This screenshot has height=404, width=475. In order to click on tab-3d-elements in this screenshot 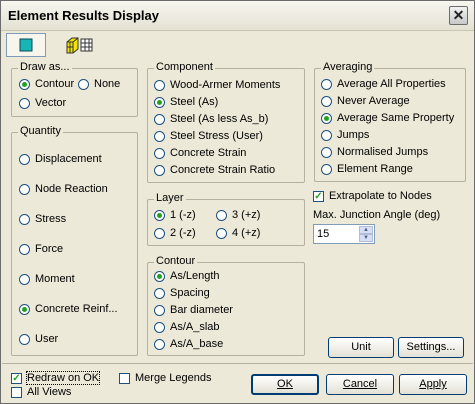, I will do `click(79, 45)`.